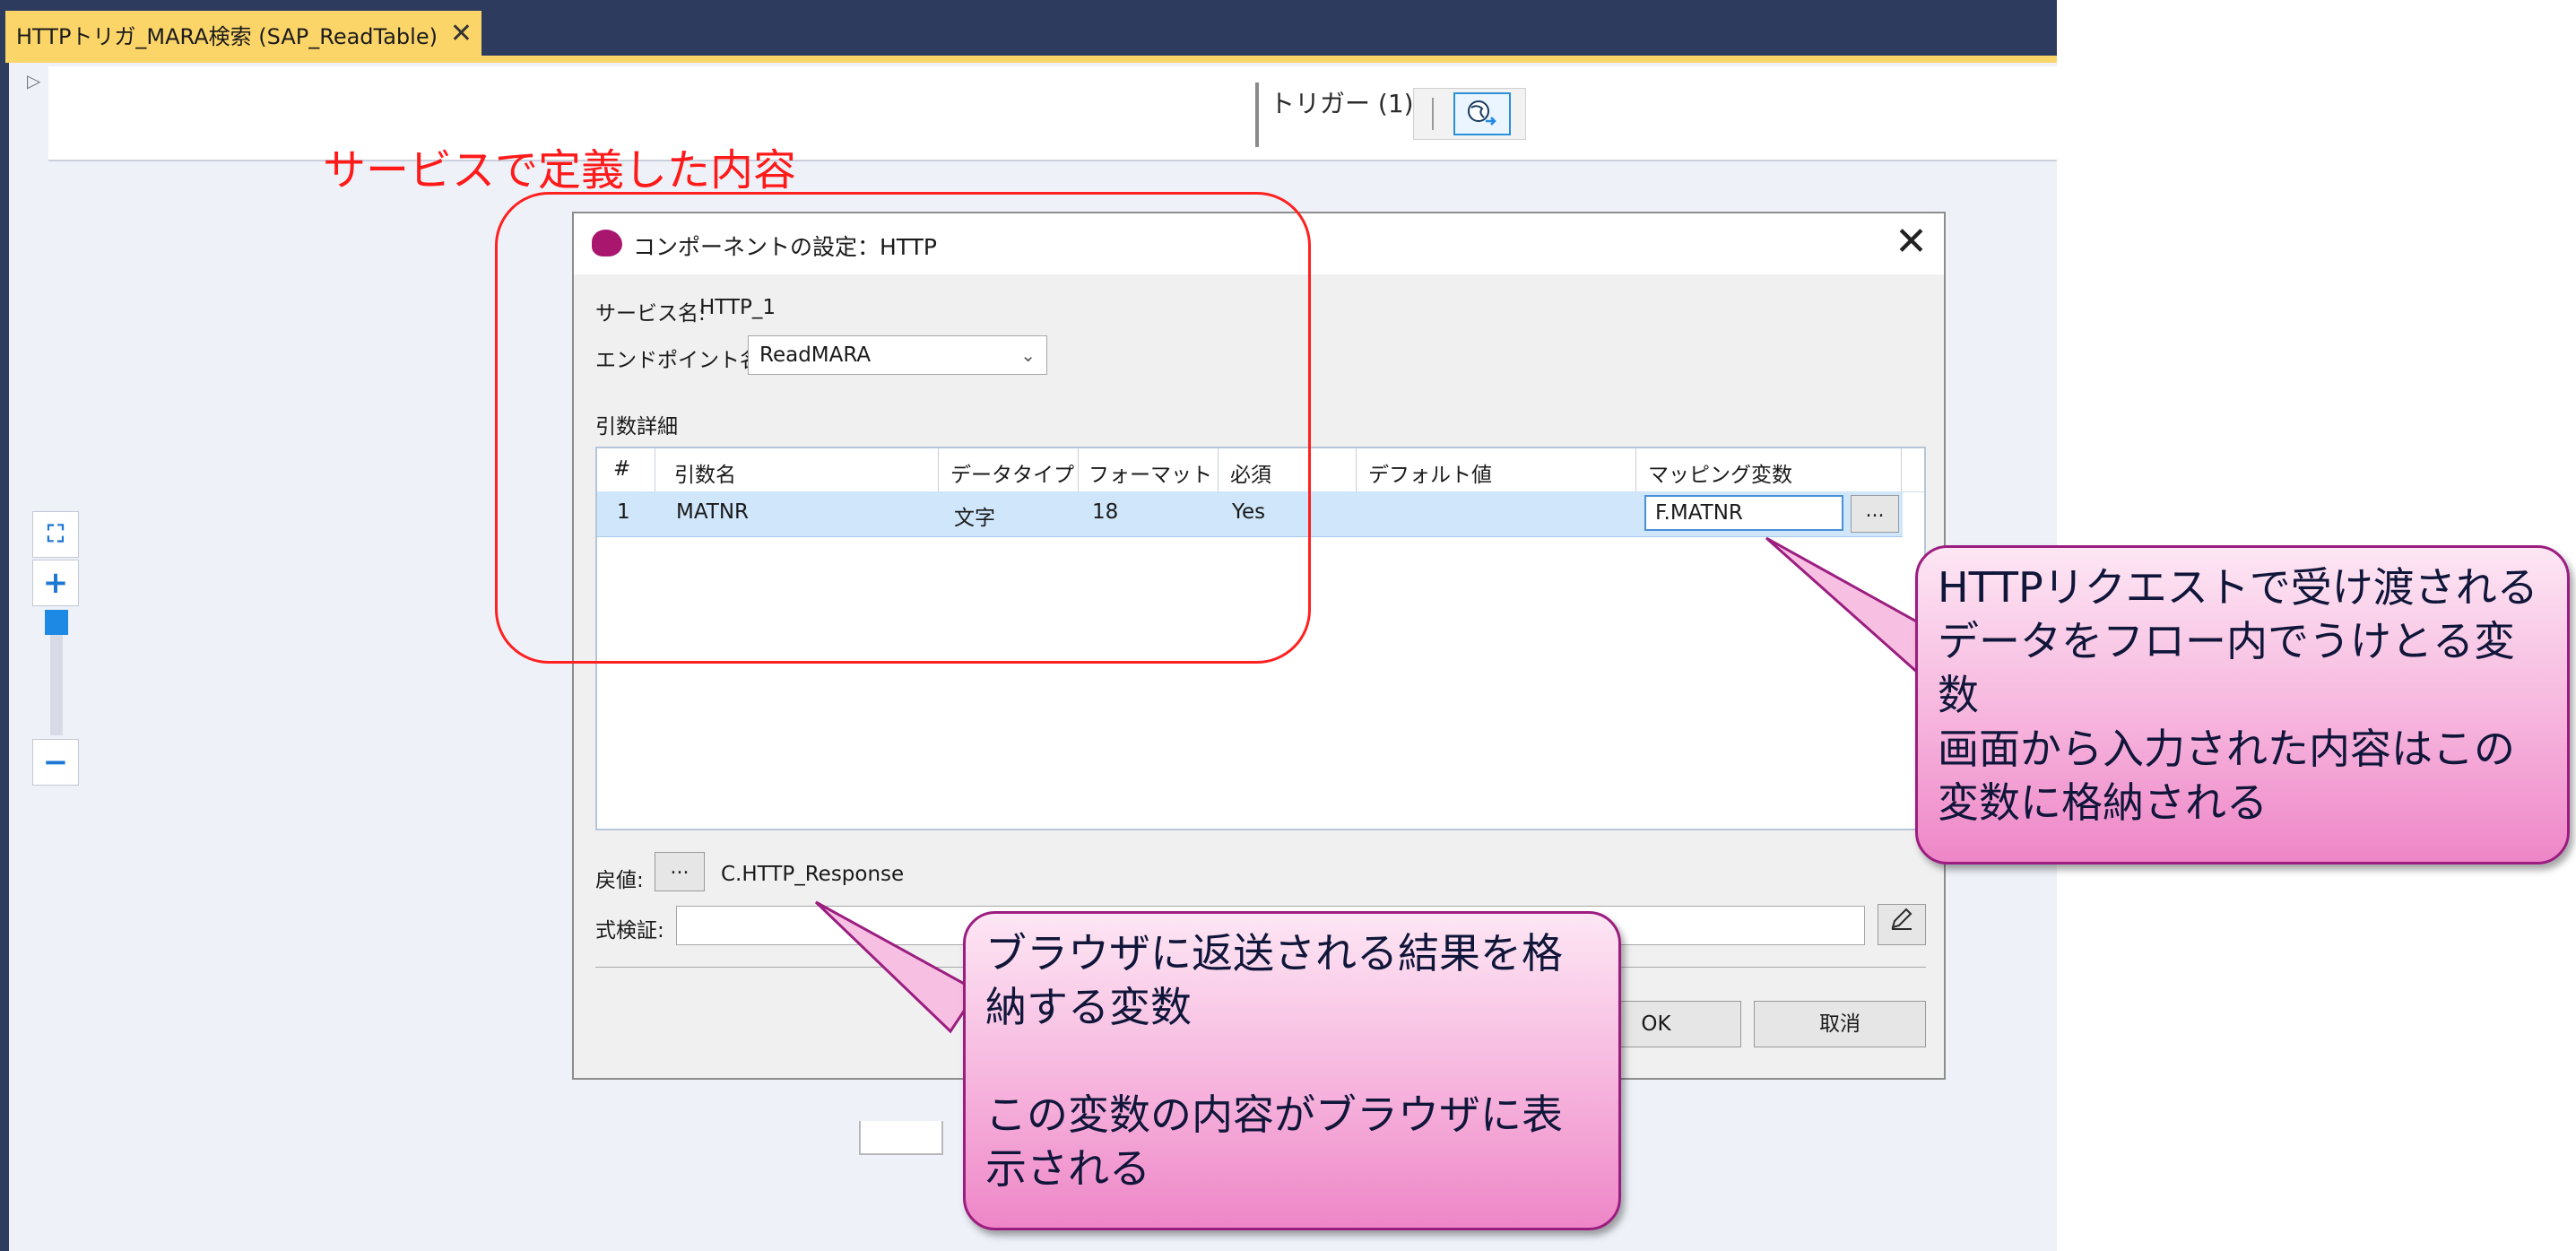 This screenshot has width=2576, height=1251. What do you see at coordinates (897, 967) in the screenshot?
I see `callout-bottom-pointer` at bounding box center [897, 967].